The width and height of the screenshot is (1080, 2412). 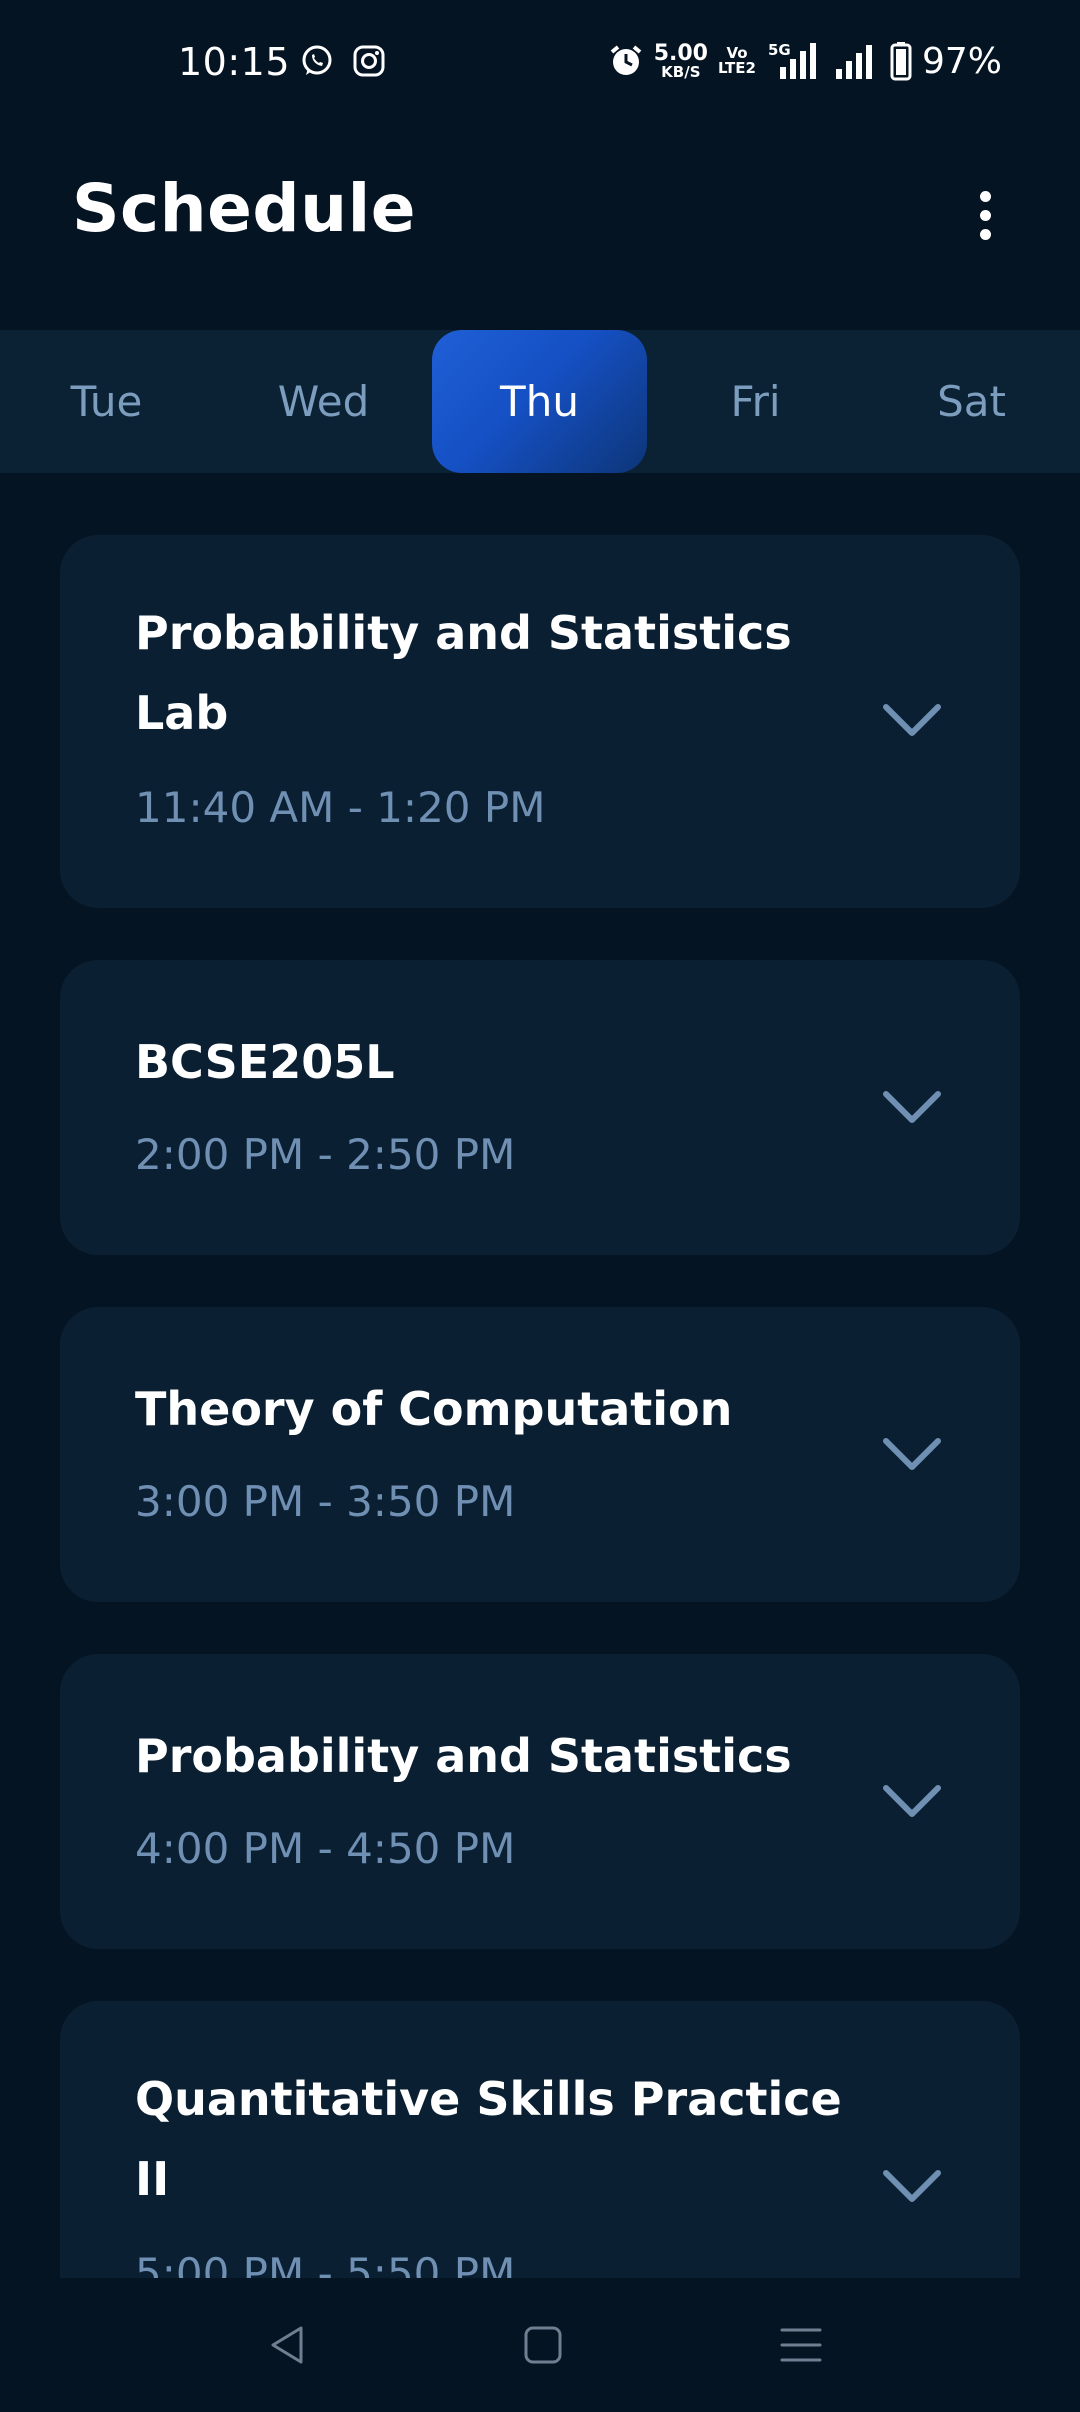 What do you see at coordinates (543, 2345) in the screenshot?
I see `home-icon` at bounding box center [543, 2345].